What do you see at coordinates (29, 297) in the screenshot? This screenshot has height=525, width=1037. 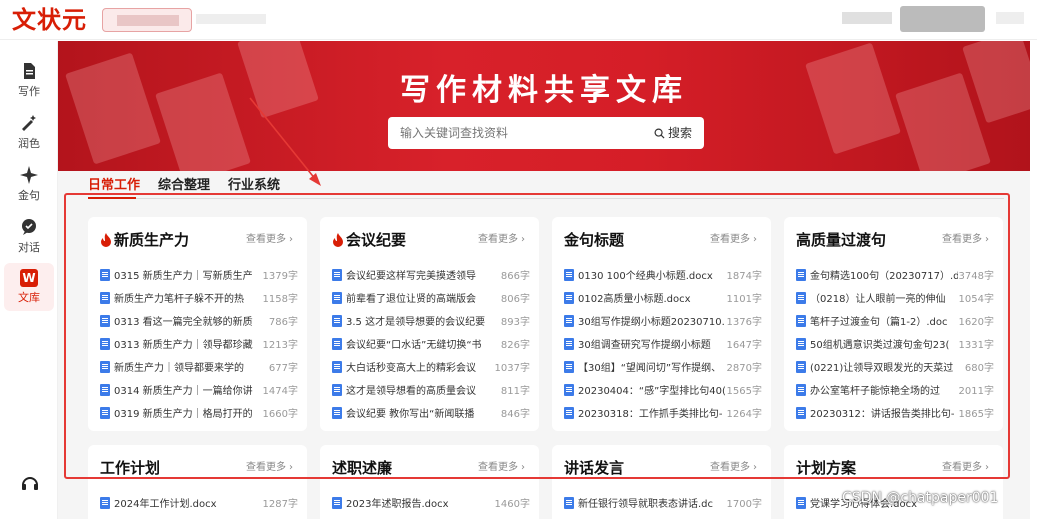 I see `sidebar-item-label: 文库` at bounding box center [29, 297].